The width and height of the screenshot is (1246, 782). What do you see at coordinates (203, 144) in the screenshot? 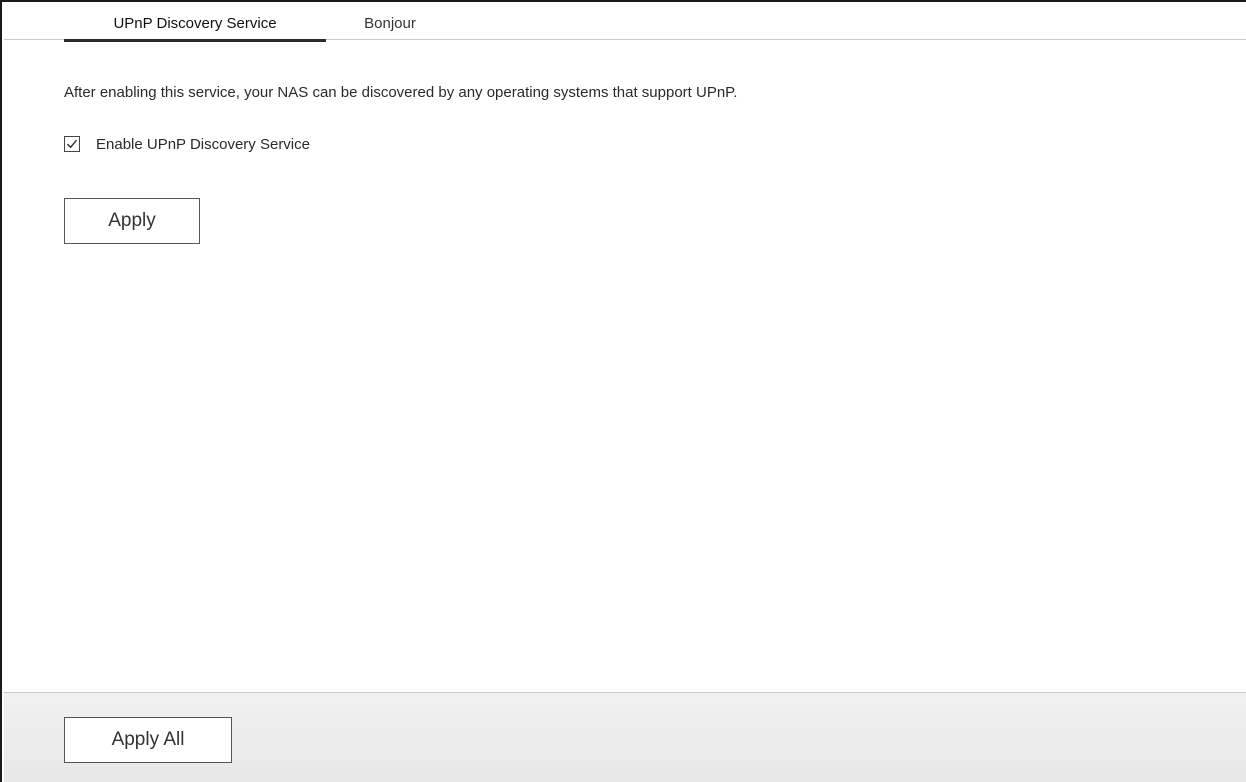
I see `enable-upnp-label: Enable UPnP Discovery Service` at bounding box center [203, 144].